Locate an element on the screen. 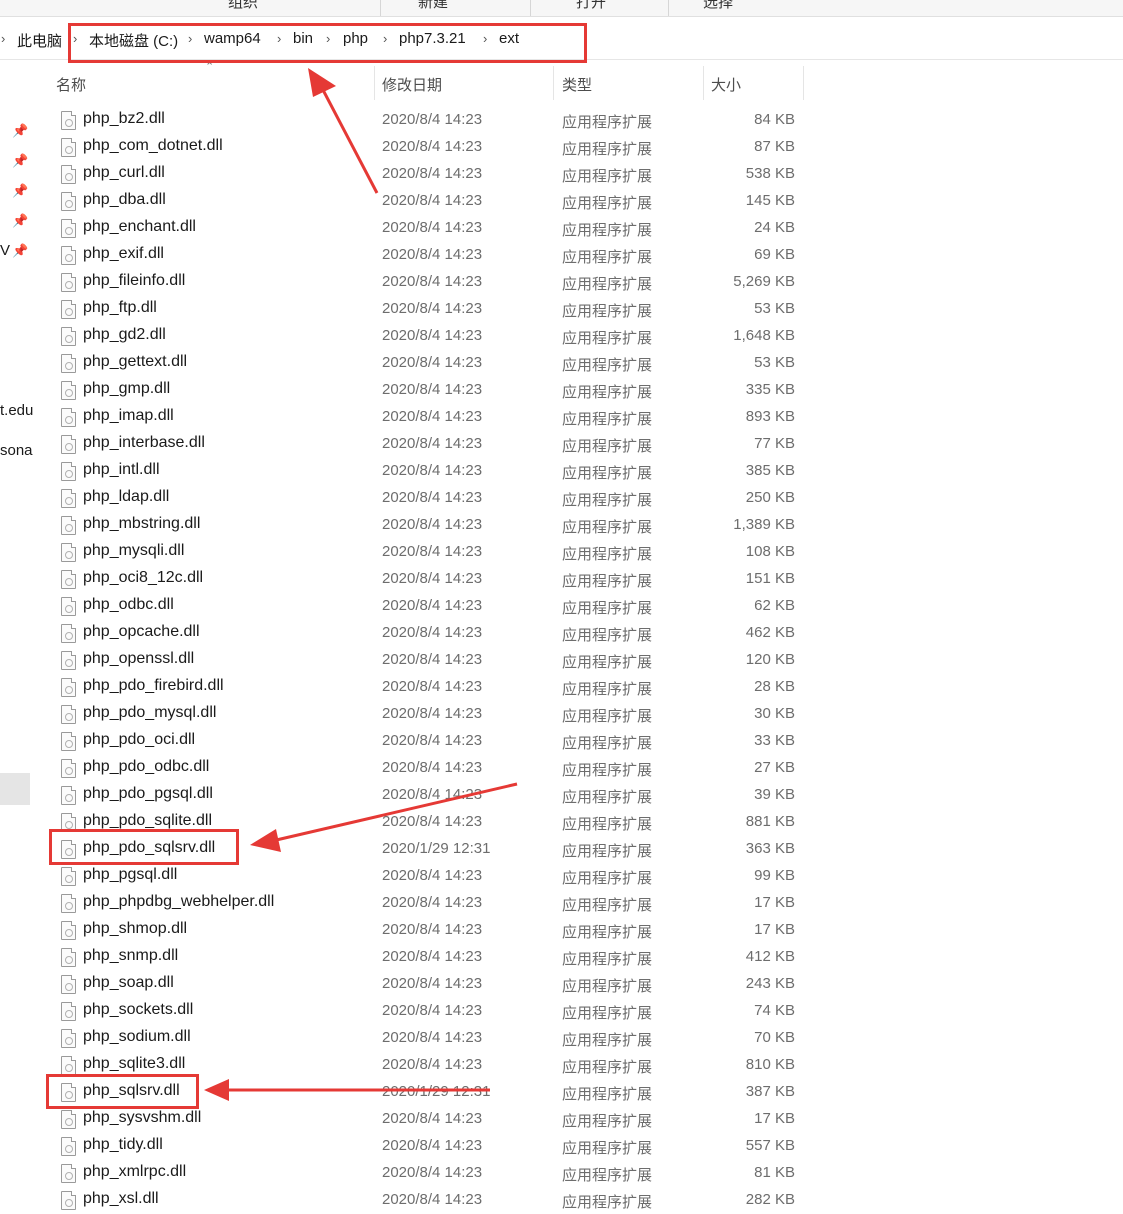  file-name: php_pgsql.dll is located at coordinates (130, 875).